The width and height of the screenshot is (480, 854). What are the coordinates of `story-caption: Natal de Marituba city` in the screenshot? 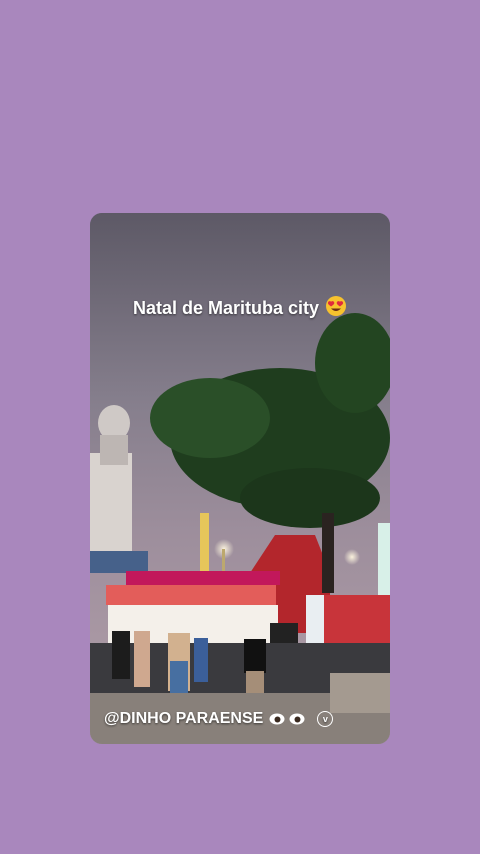 It's located at (240, 308).